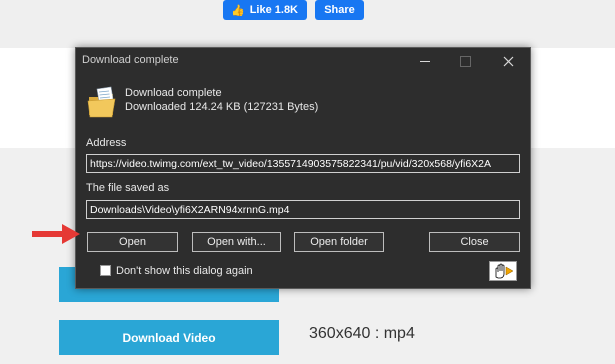  I want to click on address-field, so click(303, 163).